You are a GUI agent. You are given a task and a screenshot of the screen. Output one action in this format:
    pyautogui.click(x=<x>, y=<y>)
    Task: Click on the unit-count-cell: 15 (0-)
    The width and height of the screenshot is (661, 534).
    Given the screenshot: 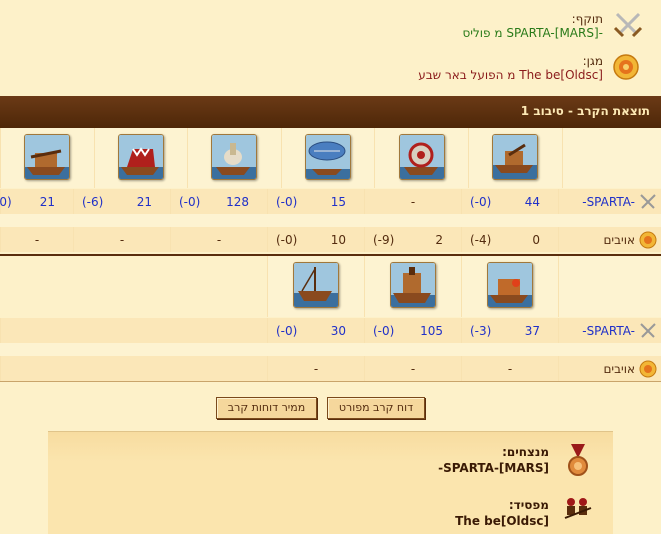 What is the action you would take?
    pyautogui.click(x=315, y=201)
    